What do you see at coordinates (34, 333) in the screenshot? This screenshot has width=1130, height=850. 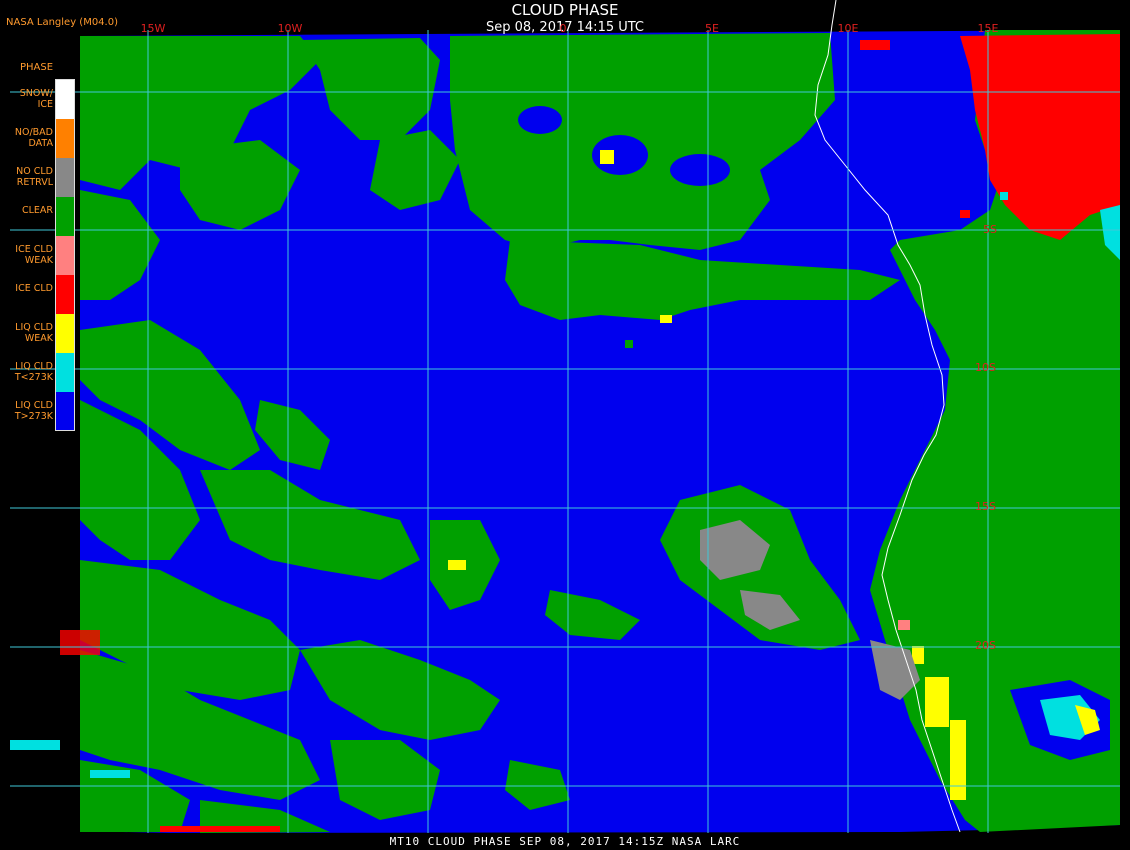 I see `legend-label: LIQ CLD WEAK` at bounding box center [34, 333].